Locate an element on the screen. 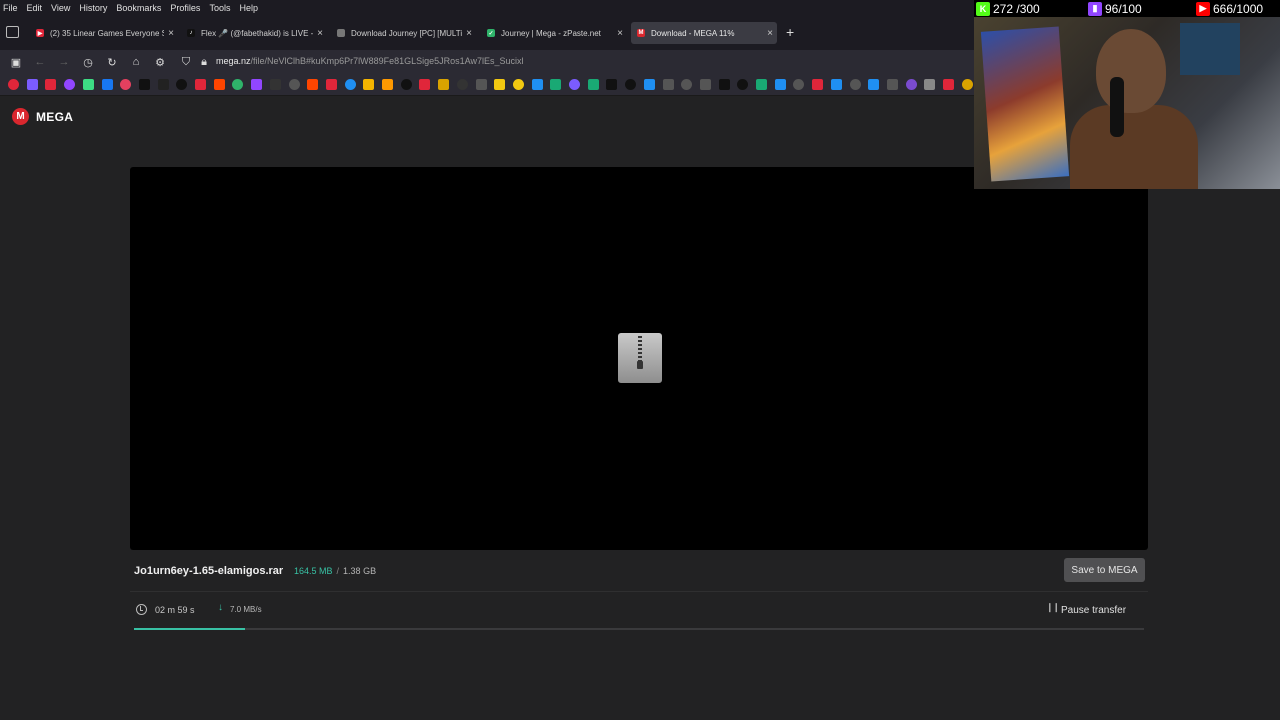  menu-bookmarks: Bookmarks is located at coordinates (138, 8).